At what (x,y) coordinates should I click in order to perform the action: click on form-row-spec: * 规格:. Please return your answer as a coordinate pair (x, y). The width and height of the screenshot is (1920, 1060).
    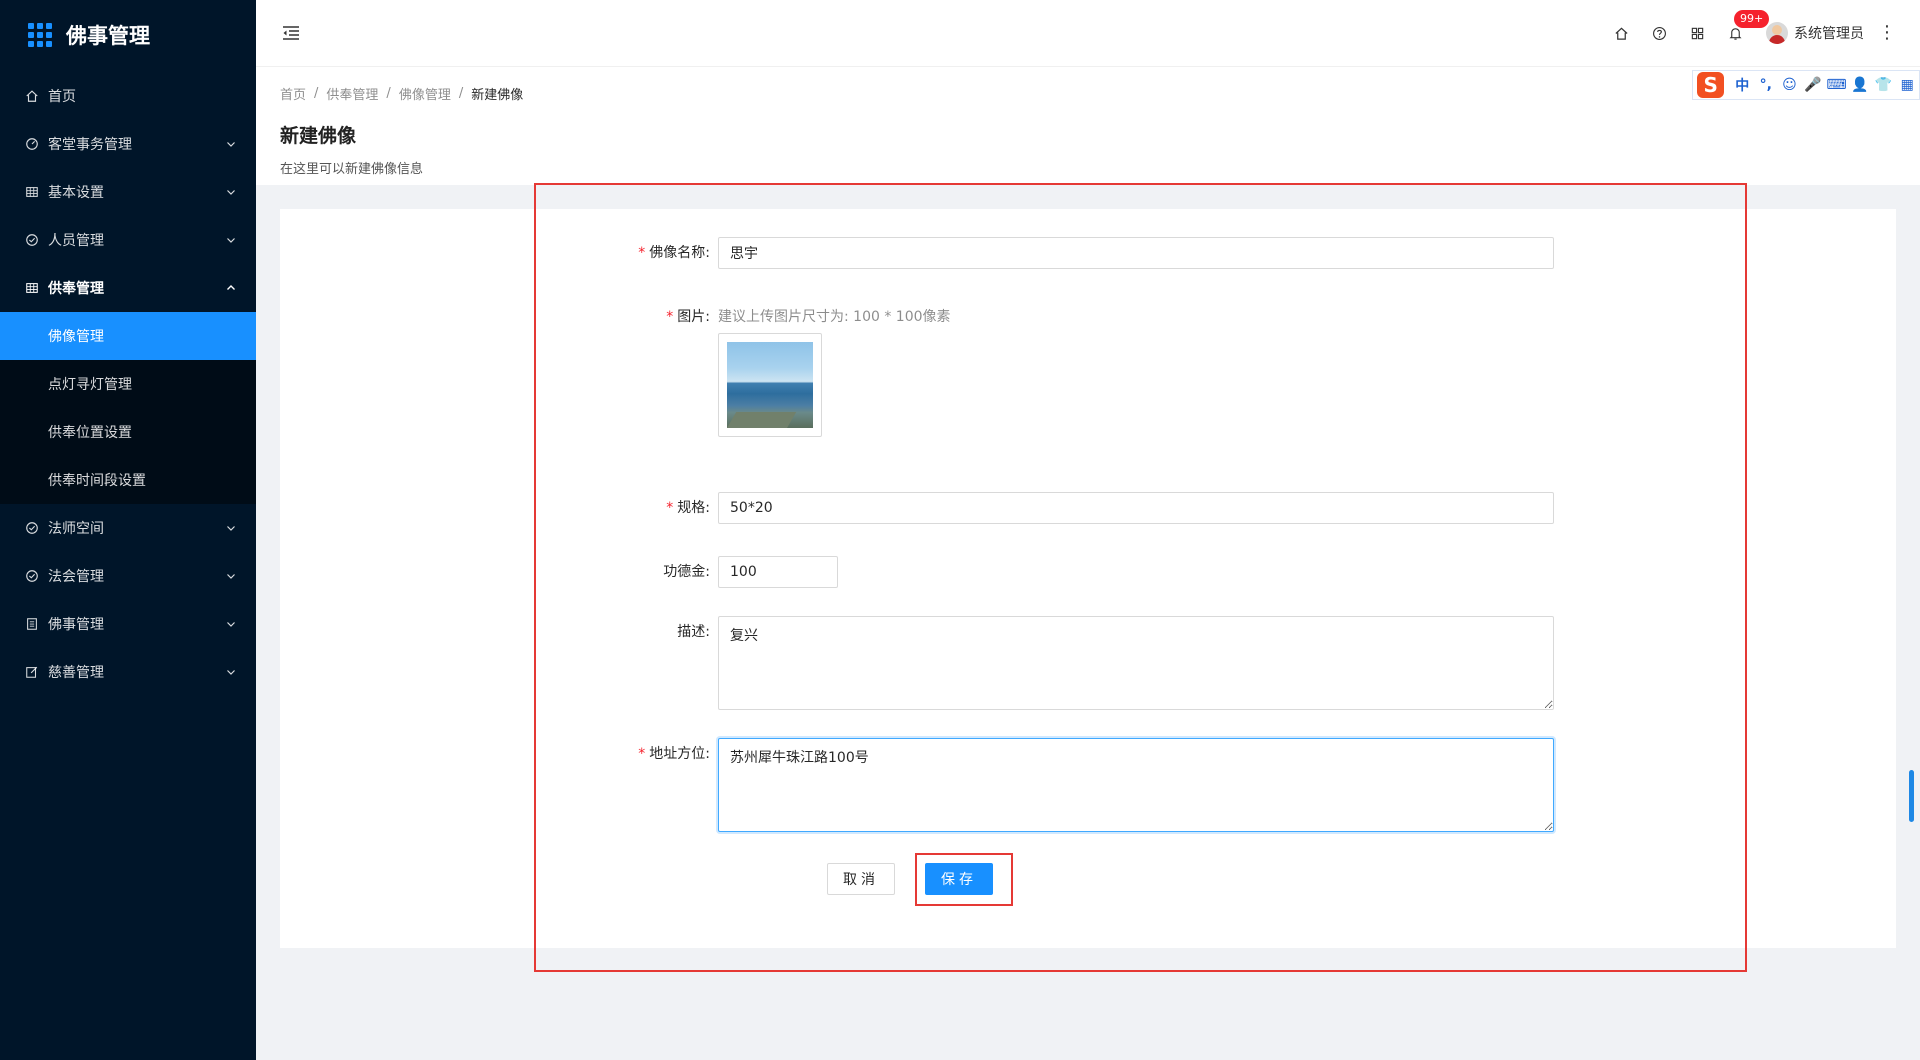
    Looking at the image, I should click on (917, 508).